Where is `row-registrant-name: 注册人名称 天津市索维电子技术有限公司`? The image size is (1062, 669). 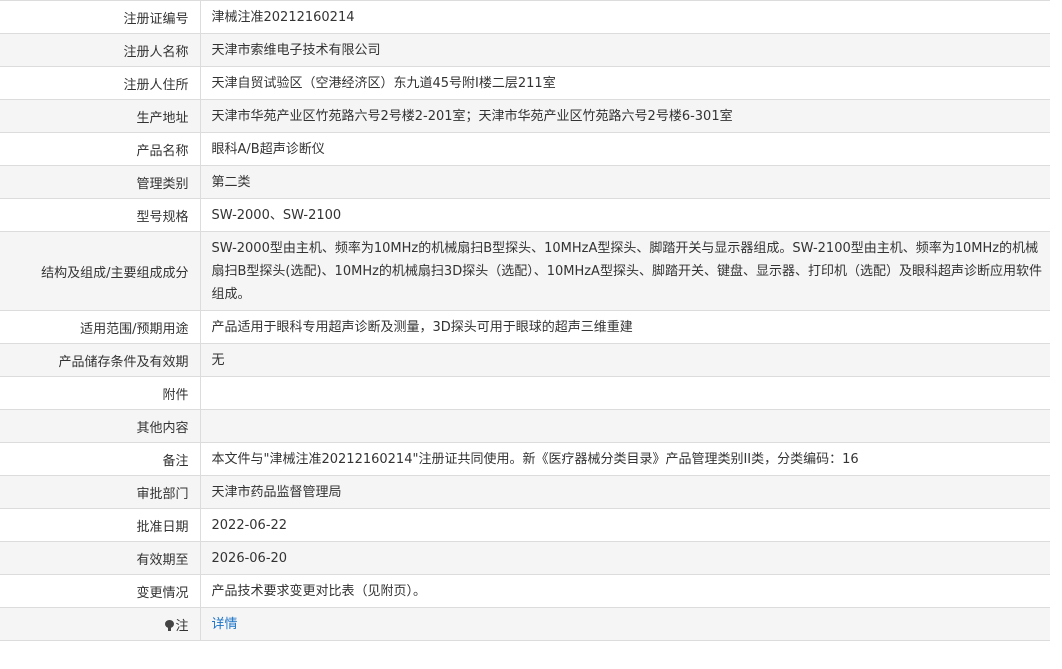 row-registrant-name: 注册人名称 天津市索维电子技术有限公司 is located at coordinates (525, 50).